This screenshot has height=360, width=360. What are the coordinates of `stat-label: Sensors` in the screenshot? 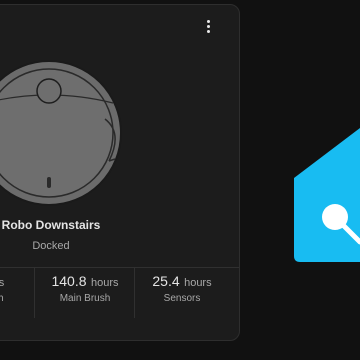 It's located at (182, 298).